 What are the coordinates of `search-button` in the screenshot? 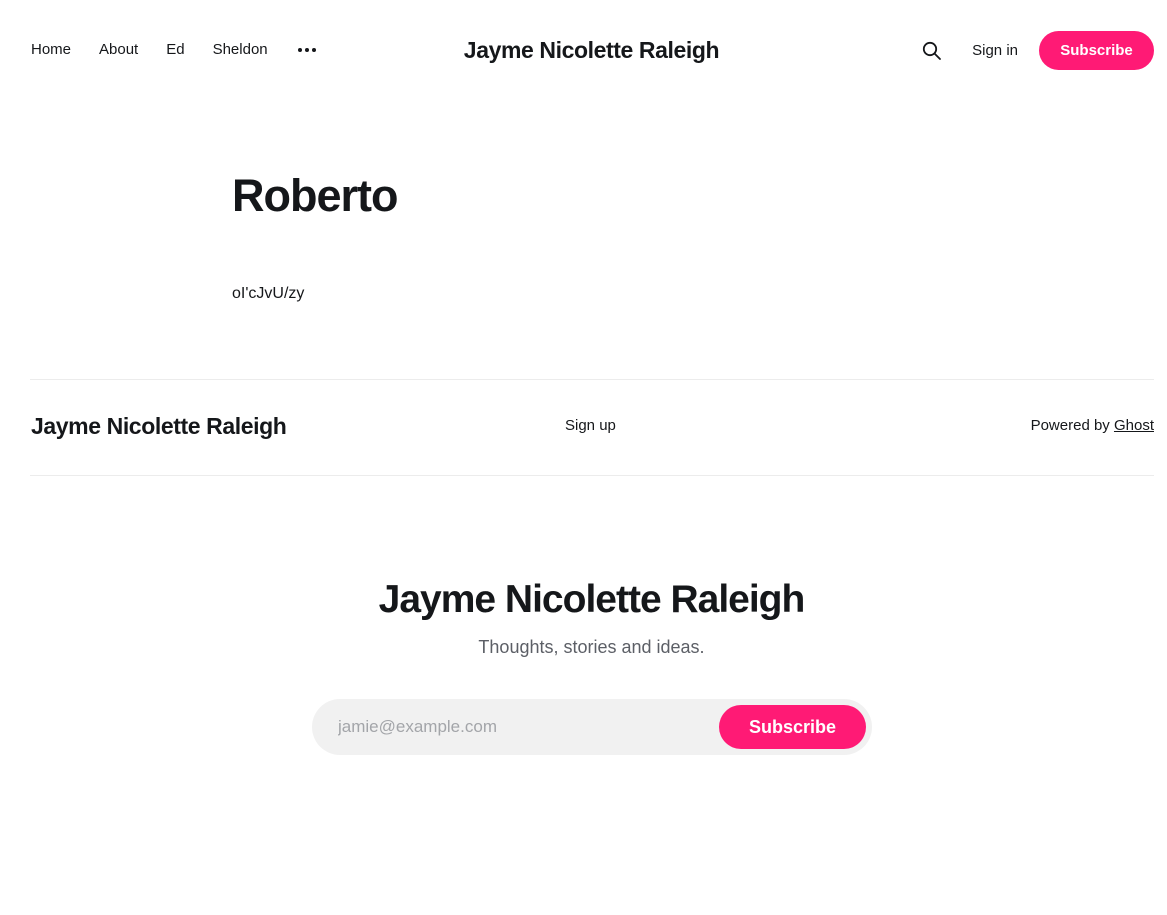 It's located at (932, 51).